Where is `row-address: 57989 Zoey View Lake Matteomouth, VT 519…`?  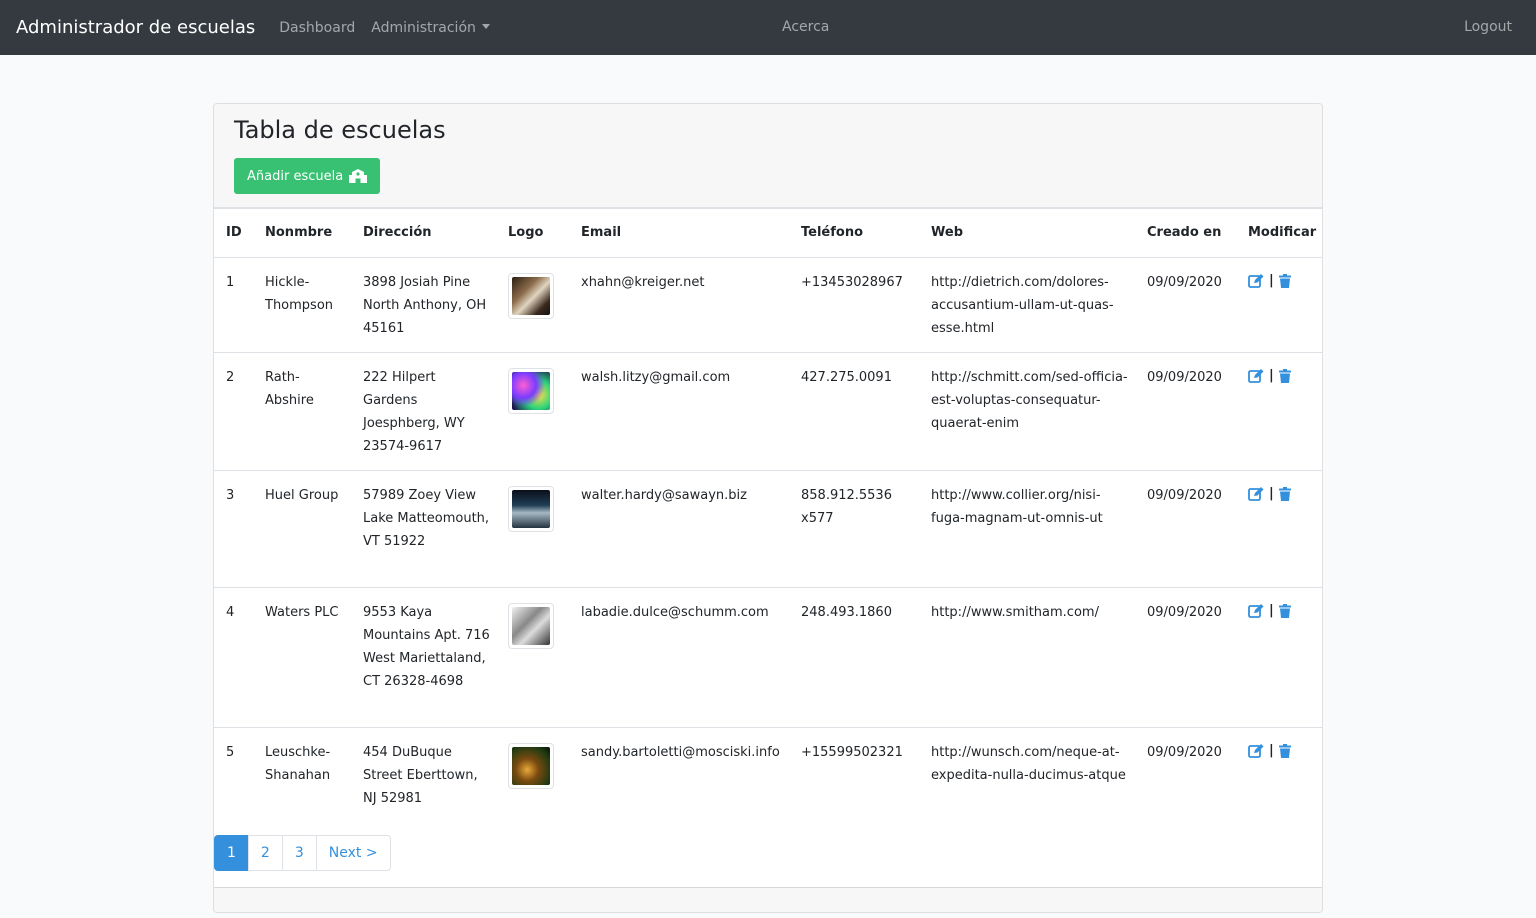 row-address: 57989 Zoey View Lake Matteomouth, VT 519… is located at coordinates (423, 529).